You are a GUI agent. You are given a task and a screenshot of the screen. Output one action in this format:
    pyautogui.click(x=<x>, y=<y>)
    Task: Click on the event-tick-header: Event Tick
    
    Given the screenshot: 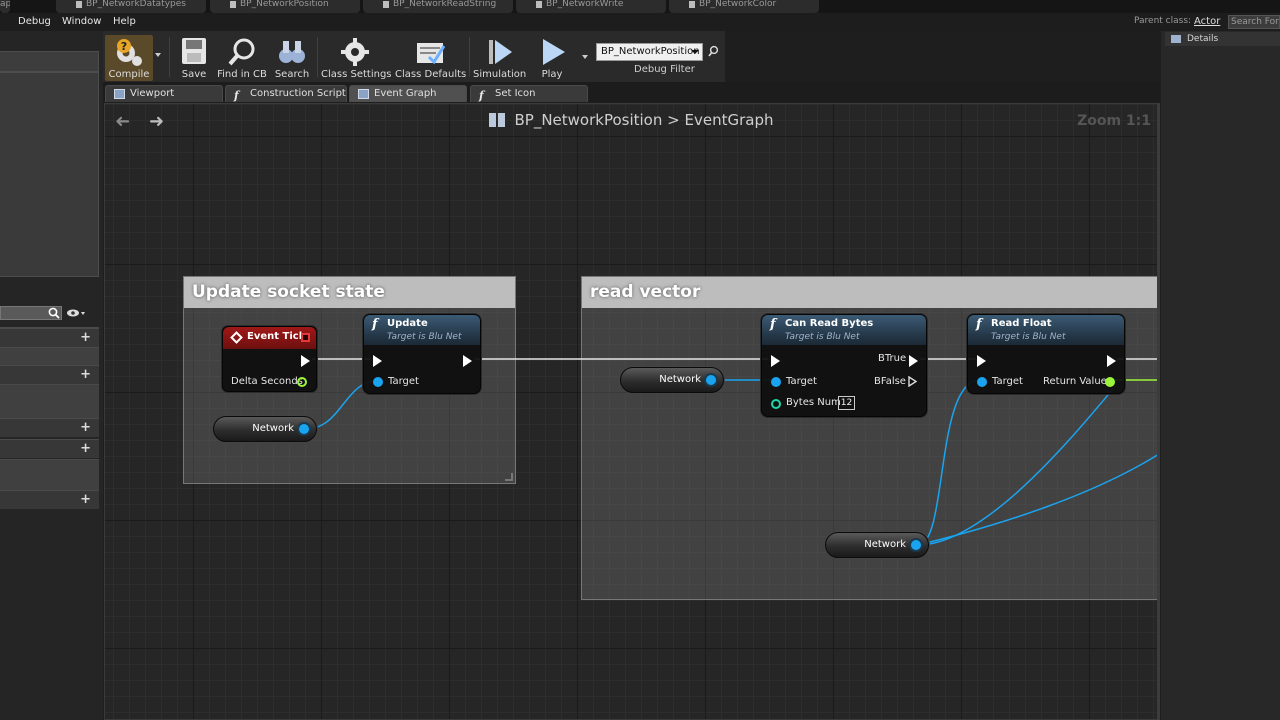 What is the action you would take?
    pyautogui.click(x=269, y=338)
    